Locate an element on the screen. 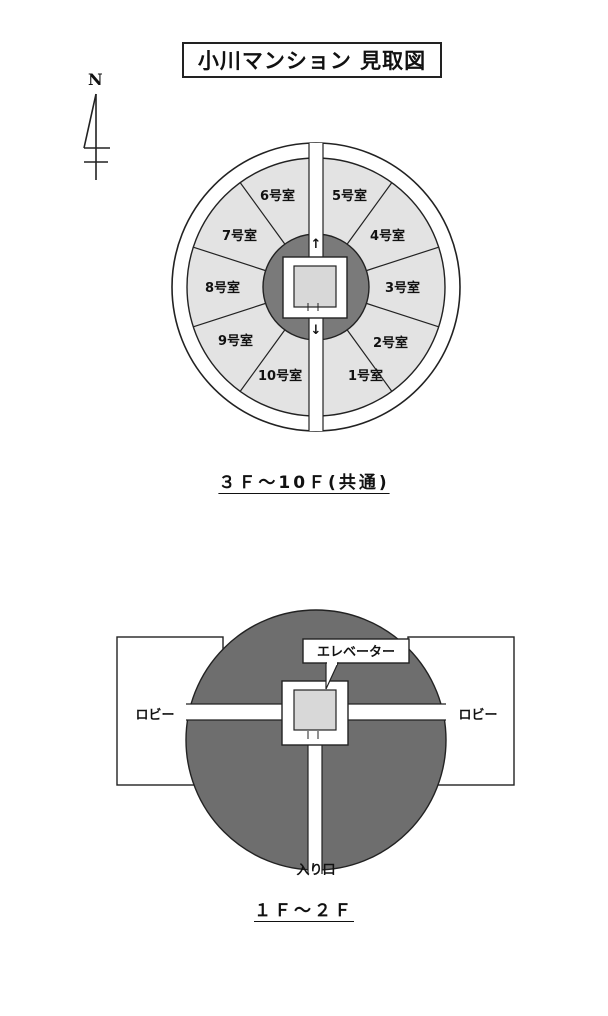  room-label-10: 10号室 is located at coordinates (280, 376).